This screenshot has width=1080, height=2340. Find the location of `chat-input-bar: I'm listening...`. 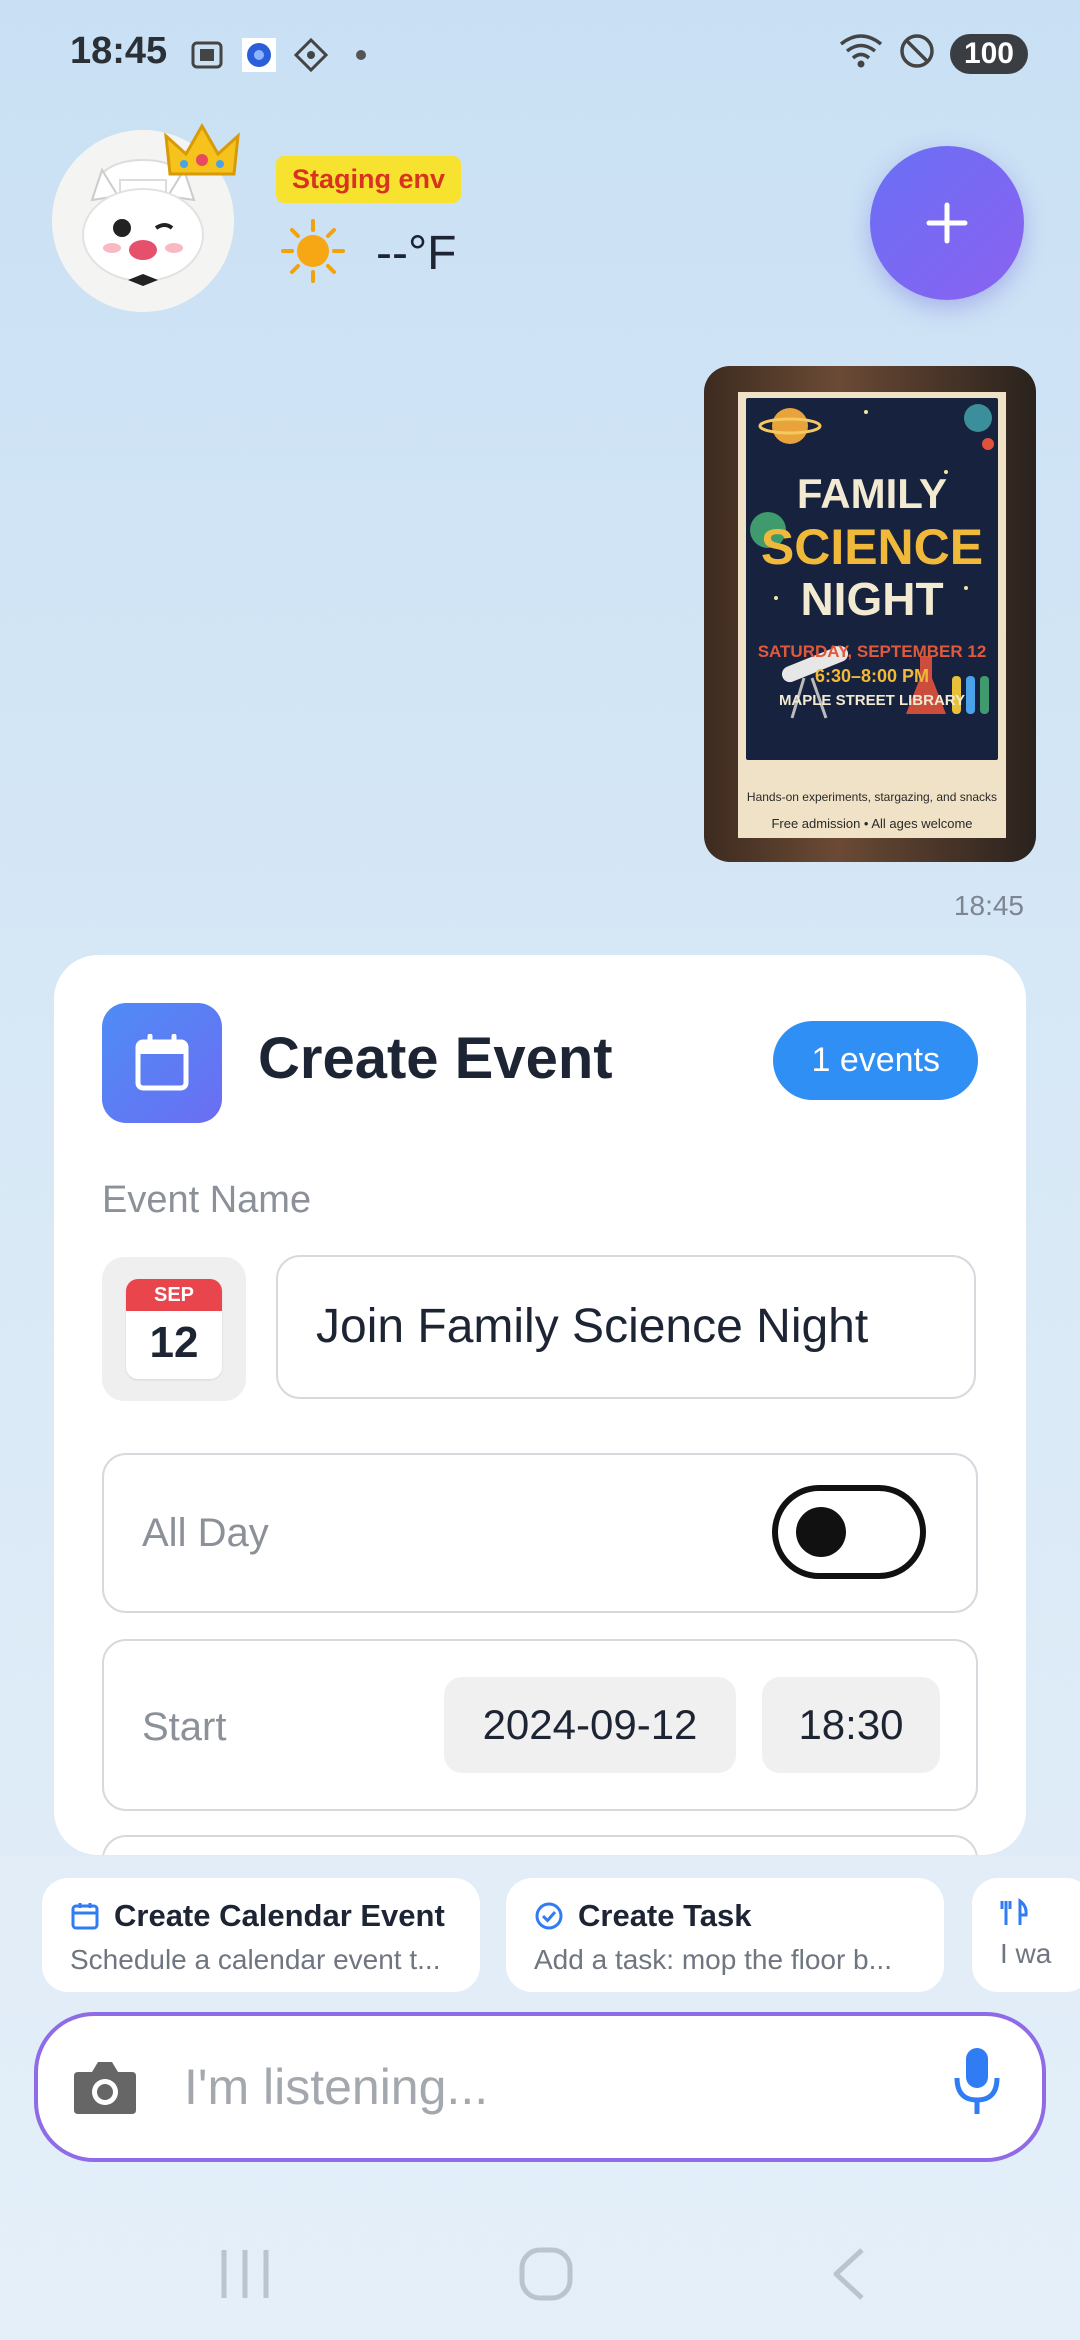

chat-input-bar: I'm listening... is located at coordinates (540, 2087).